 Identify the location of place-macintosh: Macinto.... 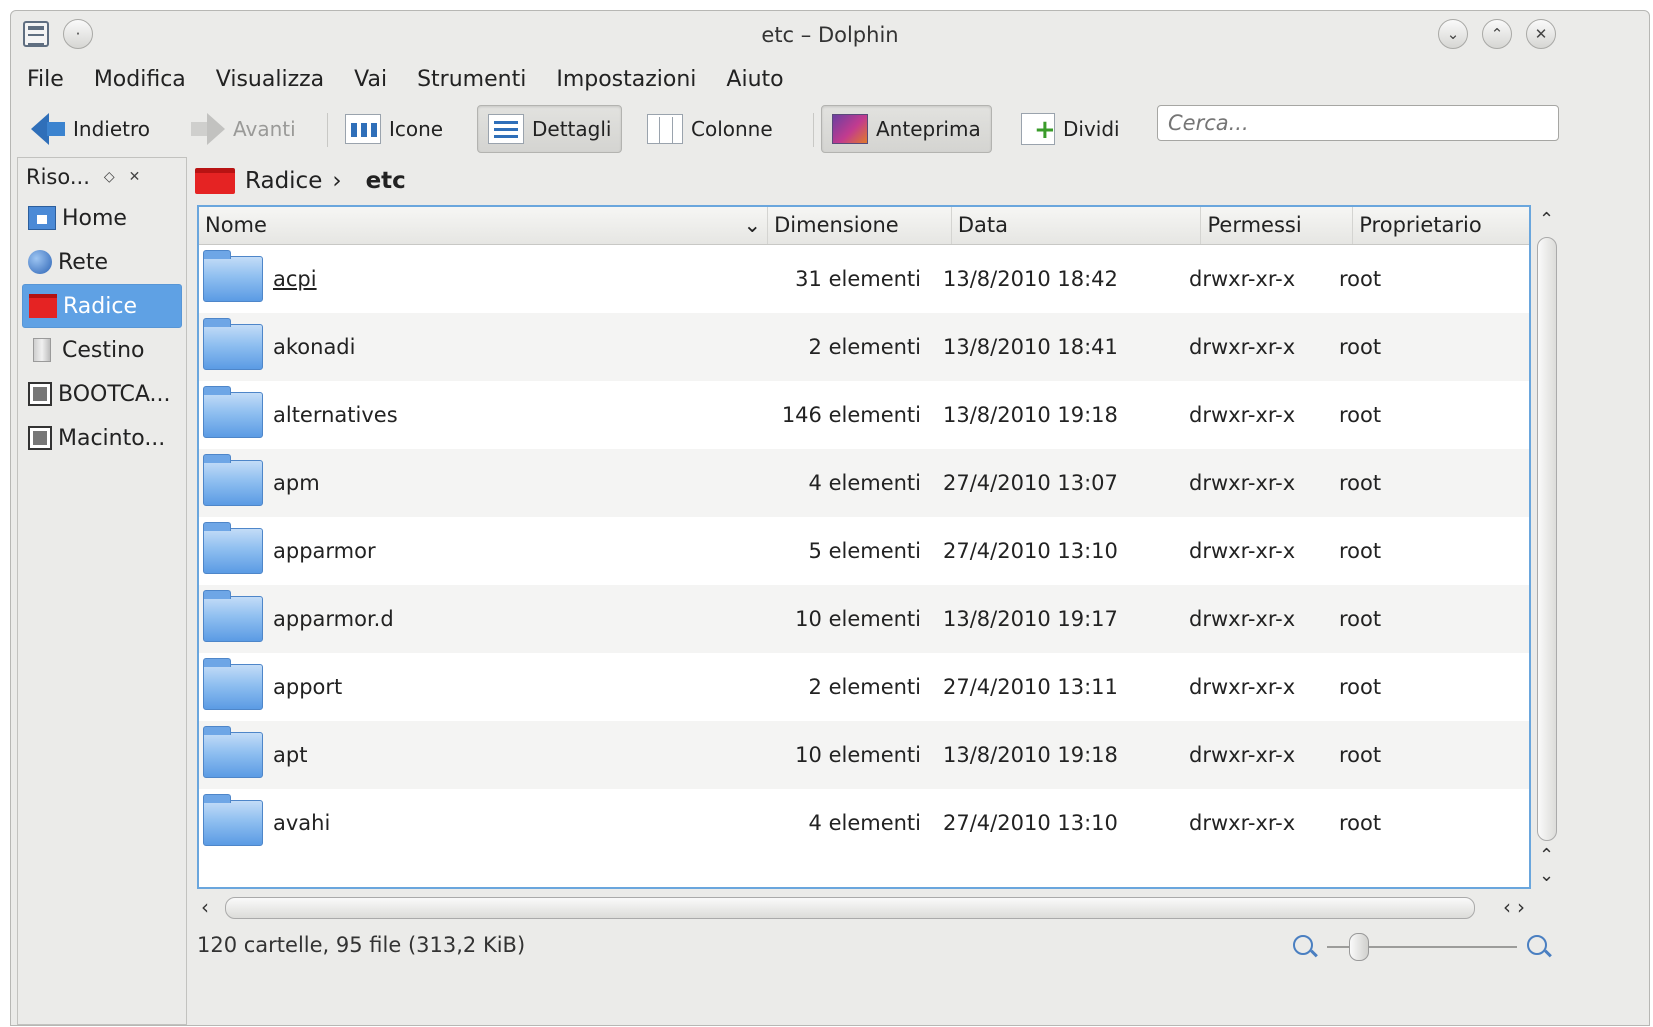
(102, 438).